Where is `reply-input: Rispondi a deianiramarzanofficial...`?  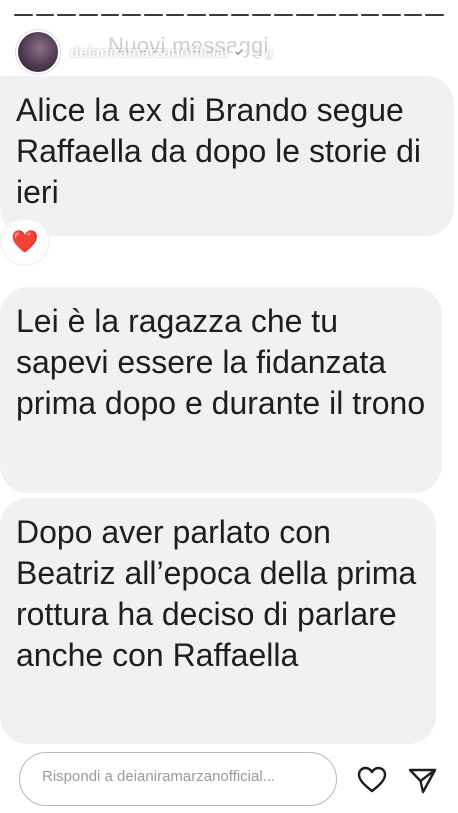
reply-input: Rispondi a deianiramarzanofficial... is located at coordinates (182, 776).